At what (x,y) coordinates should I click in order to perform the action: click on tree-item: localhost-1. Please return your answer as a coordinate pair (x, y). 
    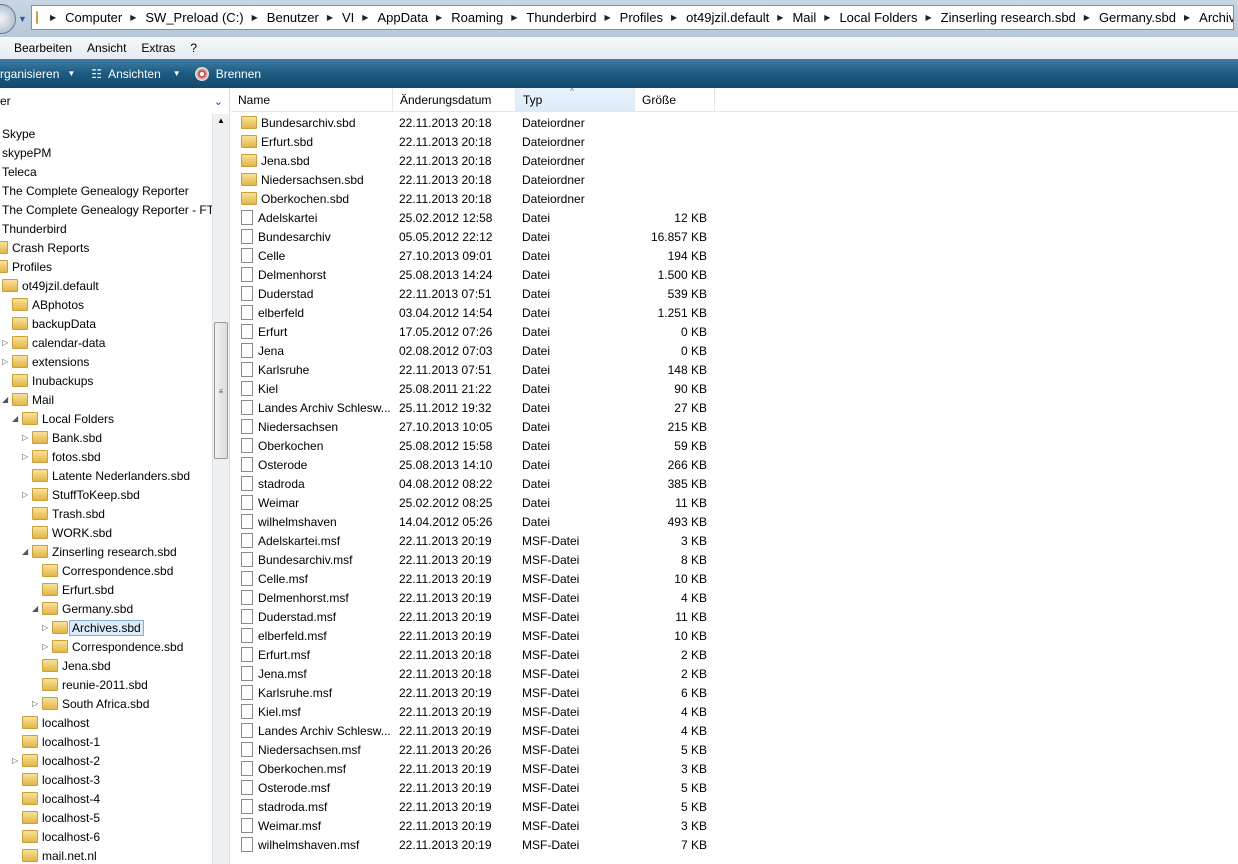
    Looking at the image, I should click on (61, 741).